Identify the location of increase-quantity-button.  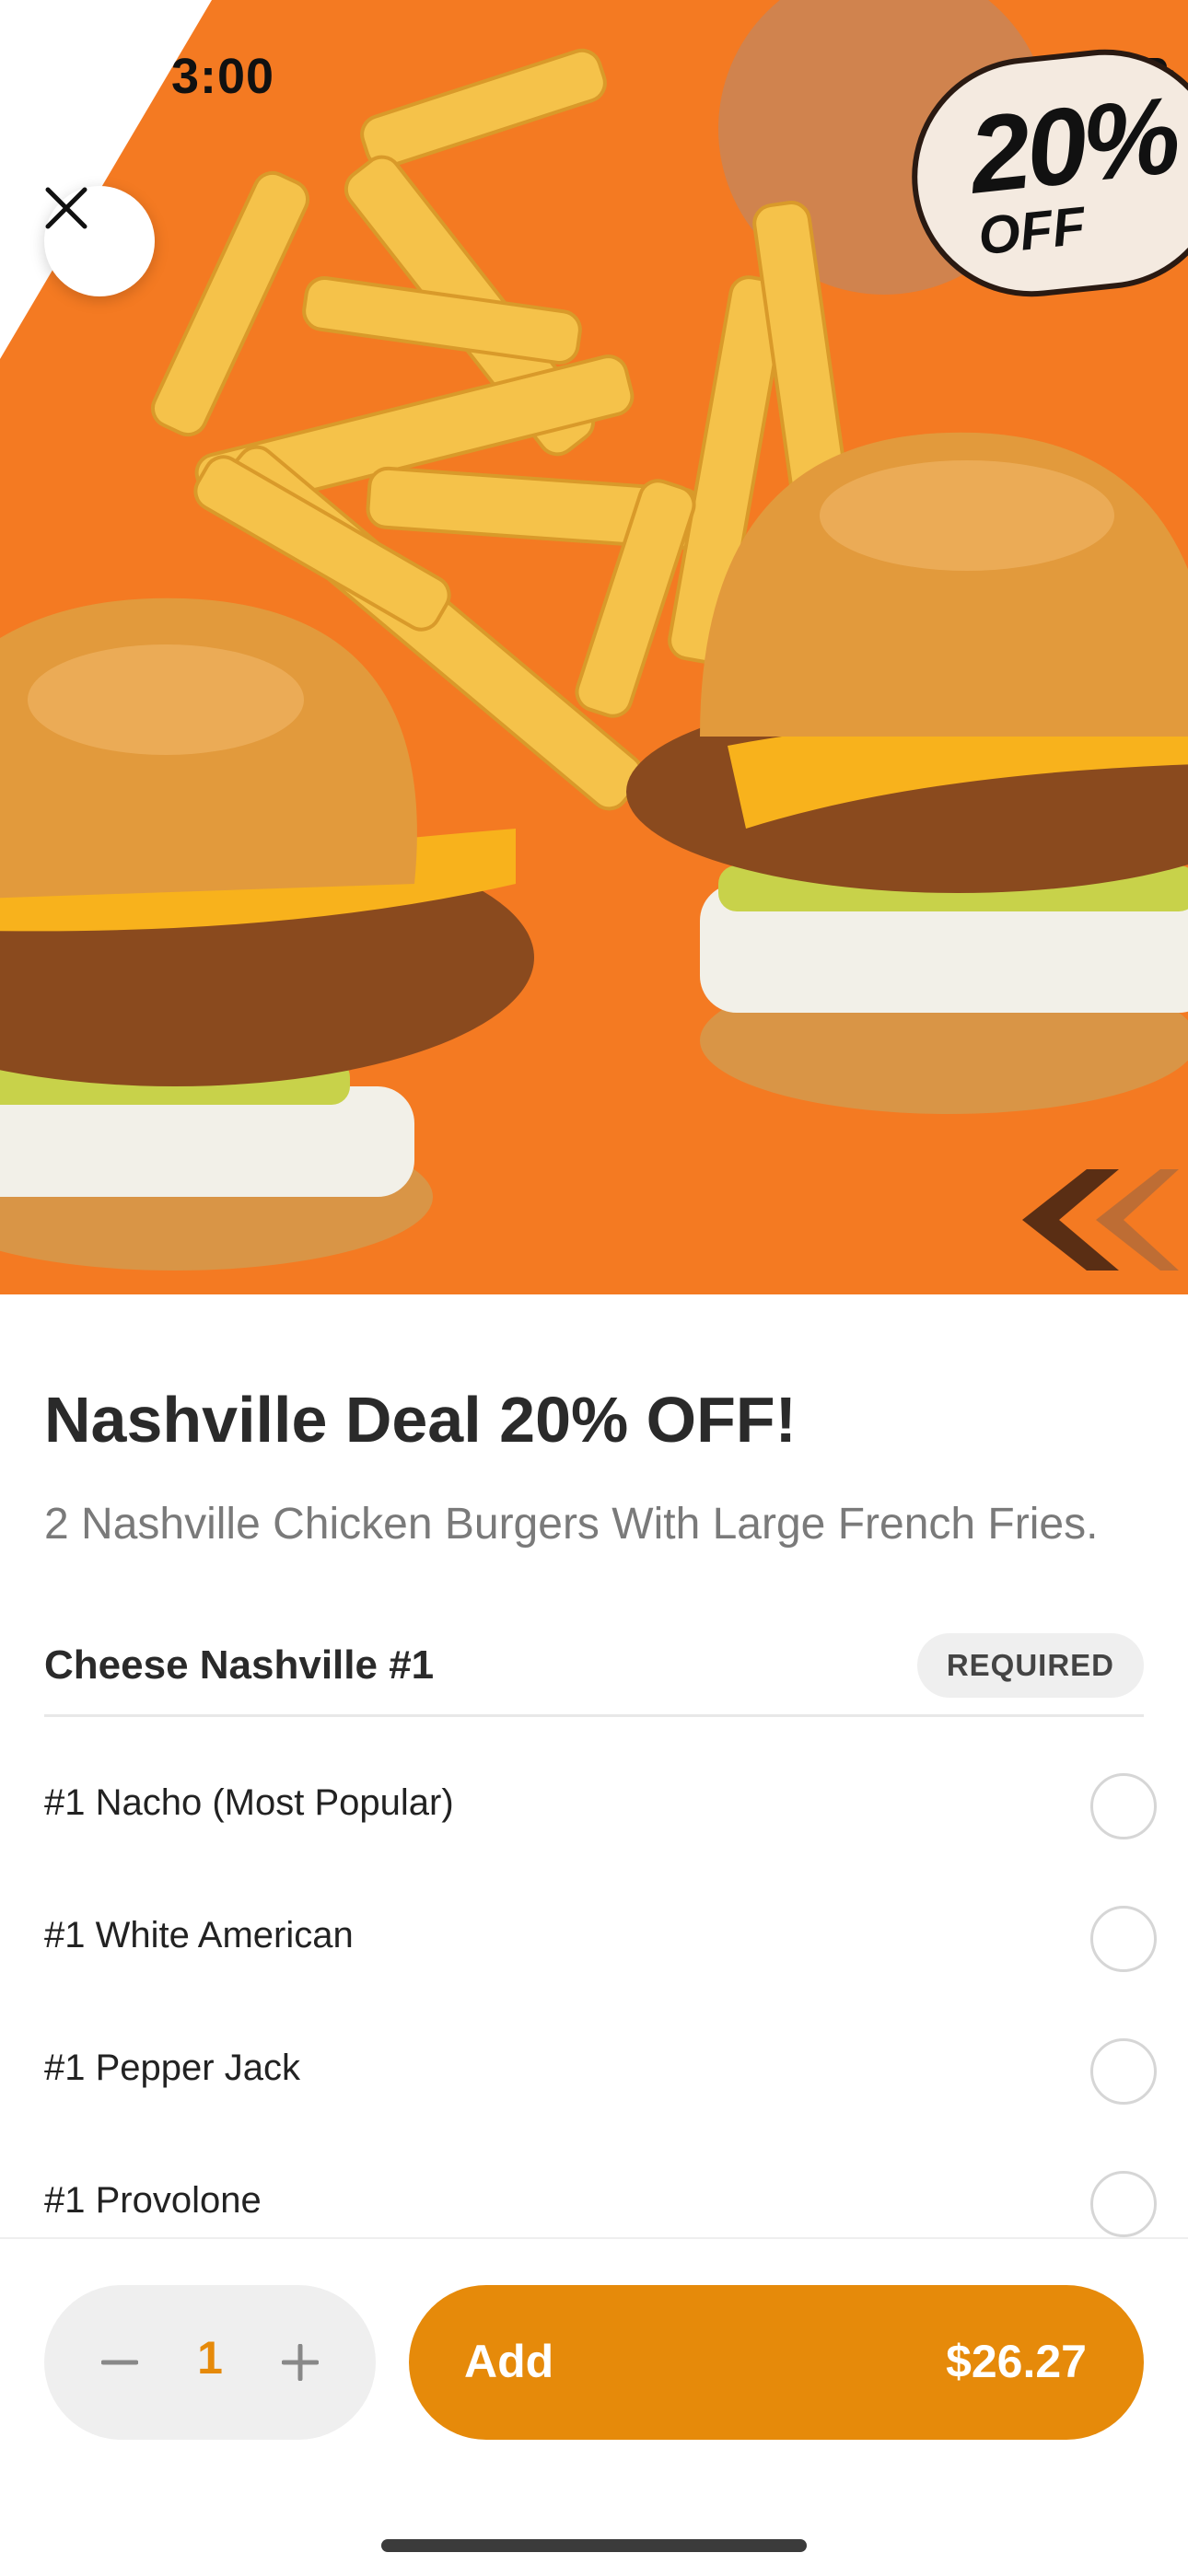
(300, 2362).